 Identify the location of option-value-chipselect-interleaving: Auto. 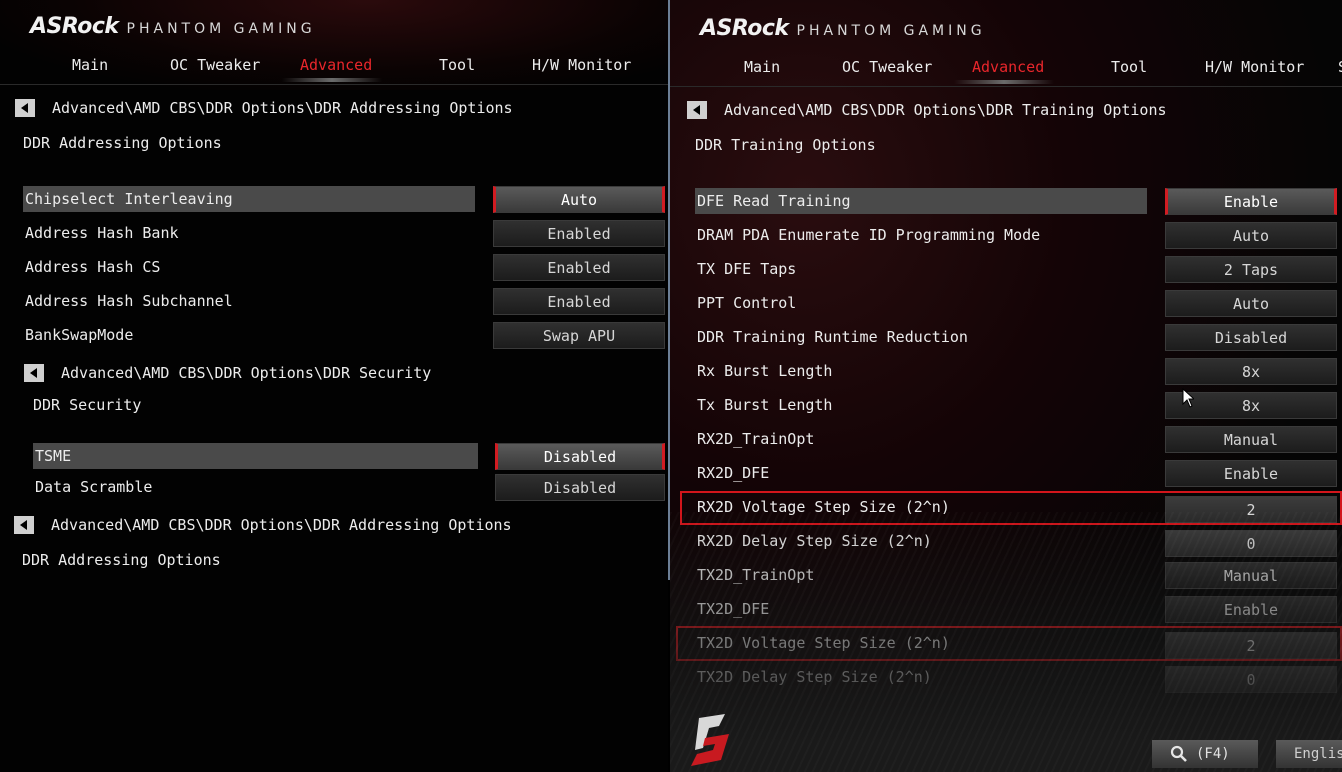
(579, 199).